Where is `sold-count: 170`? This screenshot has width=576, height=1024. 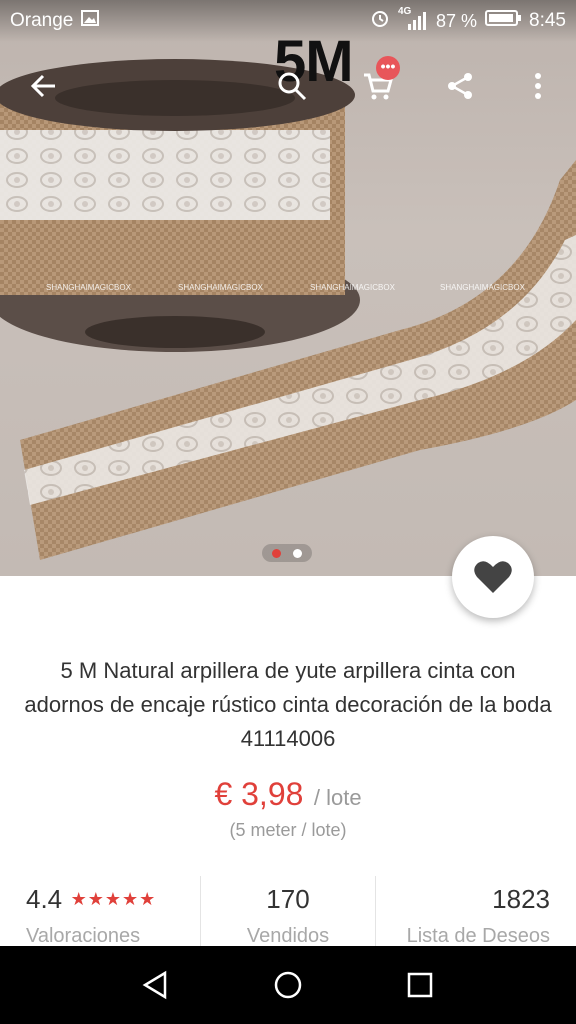
sold-count: 170 is located at coordinates (288, 899).